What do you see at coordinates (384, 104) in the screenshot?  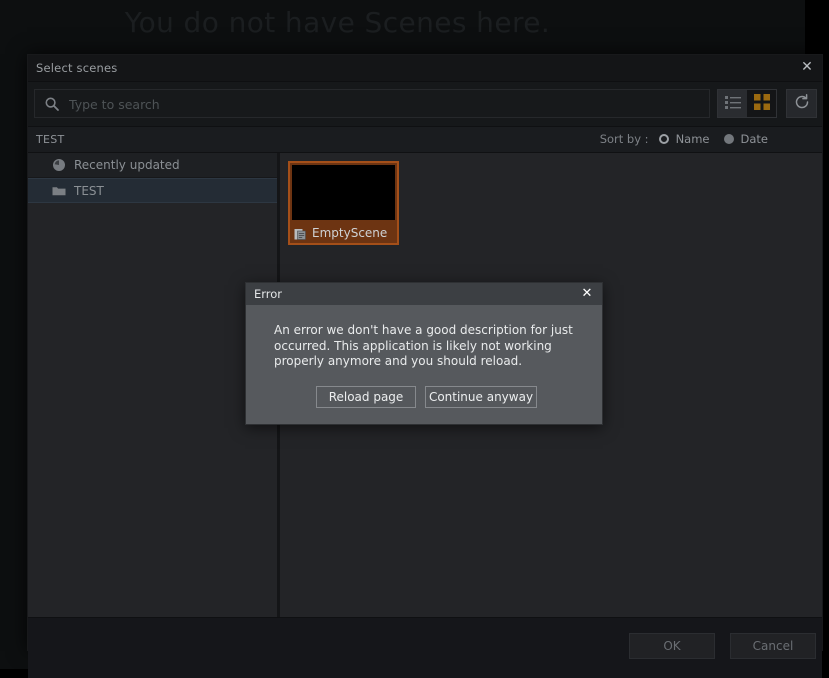 I see `search-input` at bounding box center [384, 104].